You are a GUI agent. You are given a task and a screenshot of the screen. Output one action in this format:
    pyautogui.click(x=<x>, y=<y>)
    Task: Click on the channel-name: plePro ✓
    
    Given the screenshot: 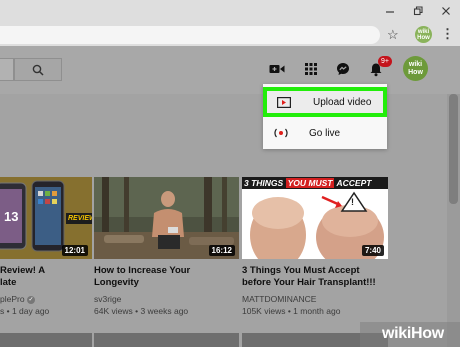 What is the action you would take?
    pyautogui.click(x=17, y=299)
    